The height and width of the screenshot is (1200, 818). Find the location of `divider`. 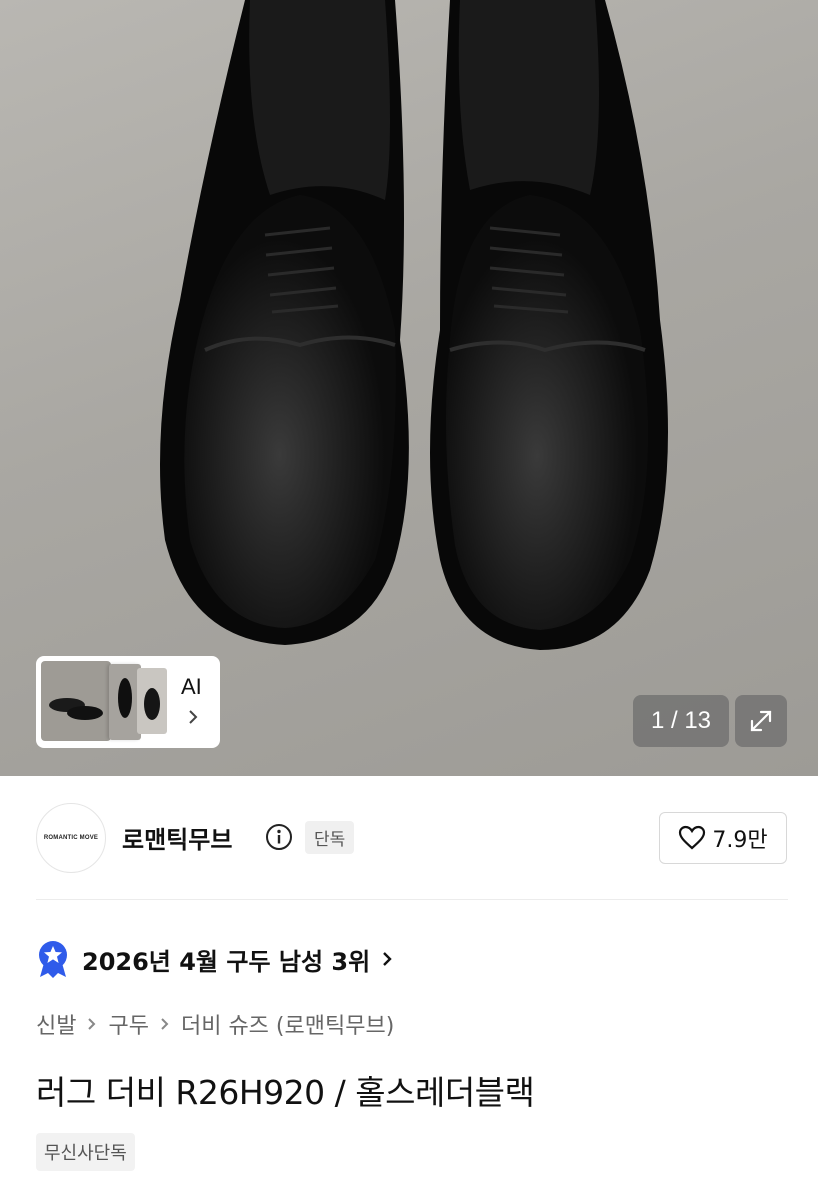

divider is located at coordinates (412, 899).